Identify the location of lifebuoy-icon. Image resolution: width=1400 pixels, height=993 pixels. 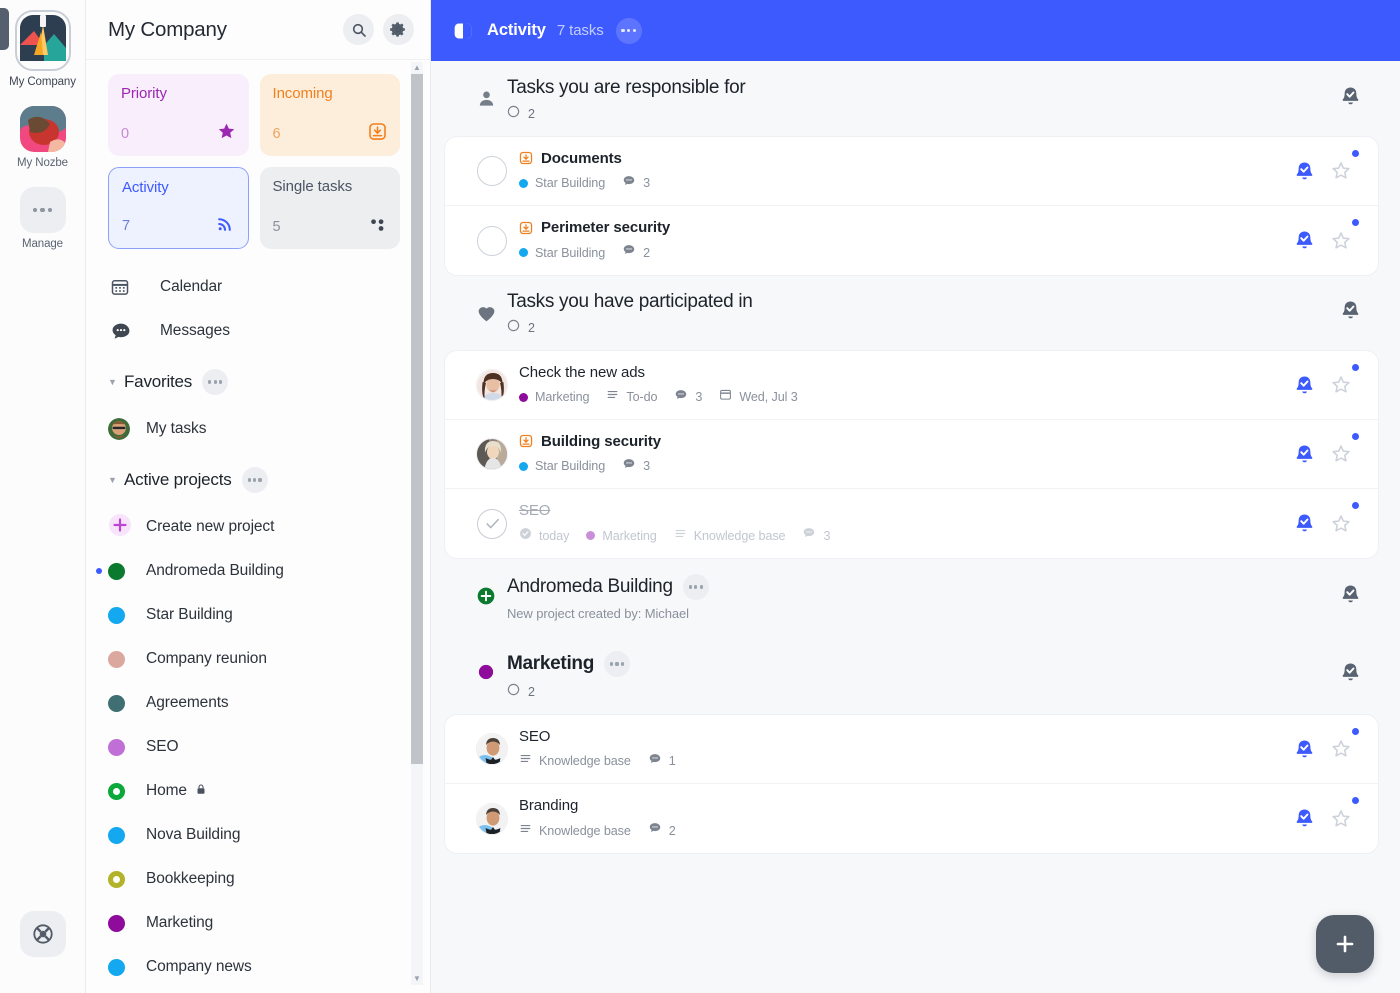
(43, 934).